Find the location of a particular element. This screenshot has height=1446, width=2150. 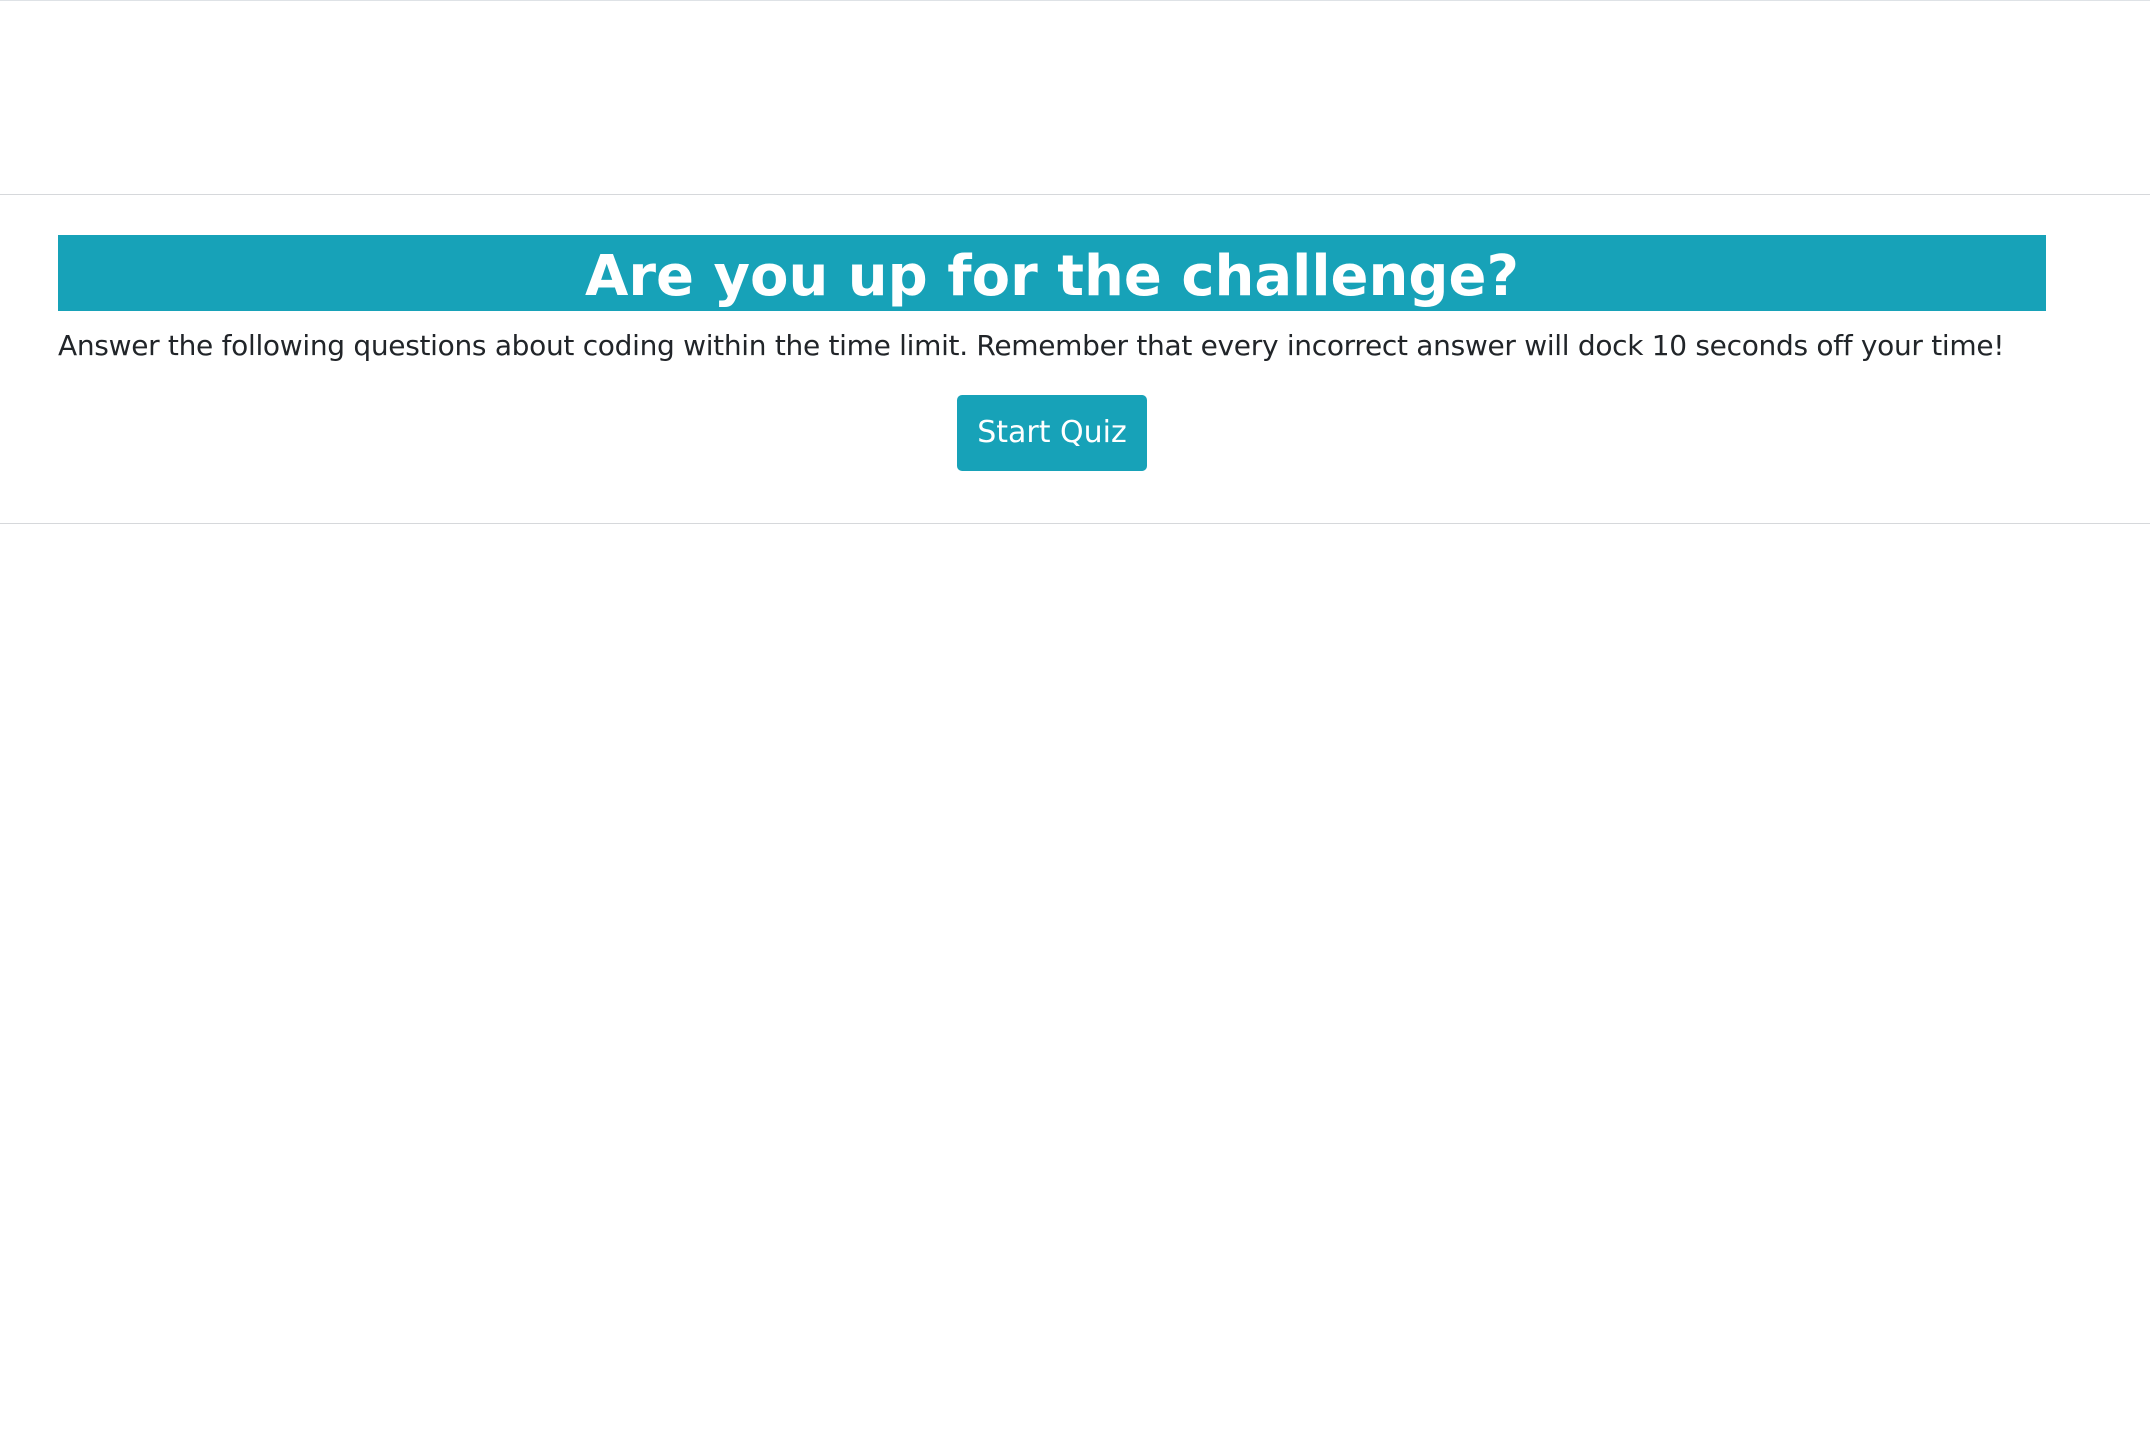

start-button-container: Start Quiz is located at coordinates (1052, 433).